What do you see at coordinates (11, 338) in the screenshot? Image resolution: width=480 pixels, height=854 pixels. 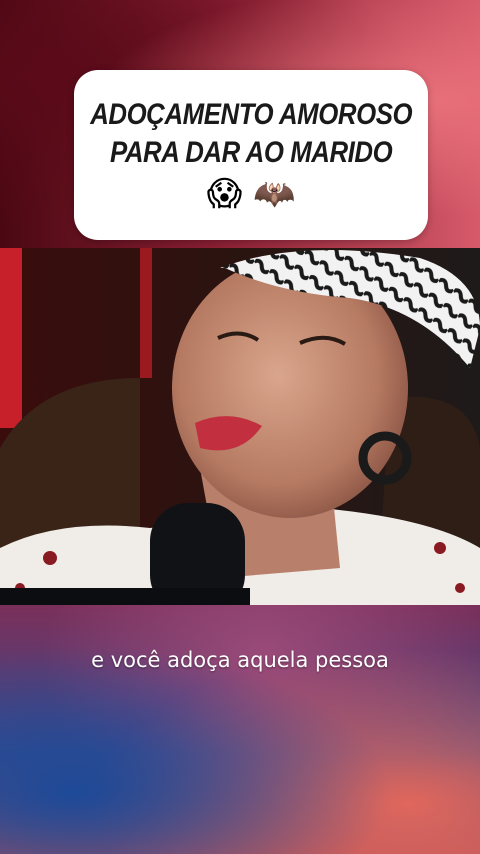 I see `red-light-strip` at bounding box center [11, 338].